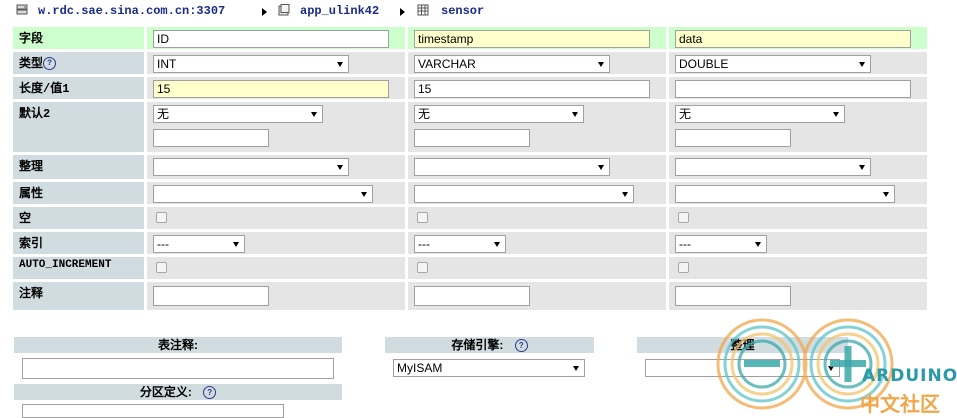  I want to click on table-icon, so click(423, 10).